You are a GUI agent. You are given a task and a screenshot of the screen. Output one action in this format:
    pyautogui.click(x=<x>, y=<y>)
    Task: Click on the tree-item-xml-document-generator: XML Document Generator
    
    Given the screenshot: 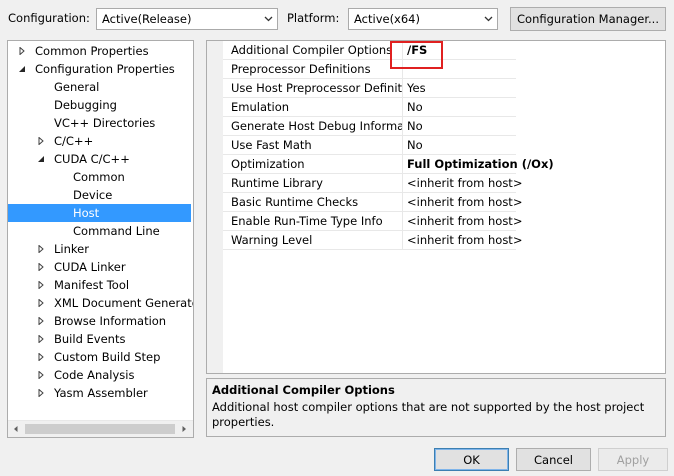 What is the action you would take?
    pyautogui.click(x=101, y=303)
    